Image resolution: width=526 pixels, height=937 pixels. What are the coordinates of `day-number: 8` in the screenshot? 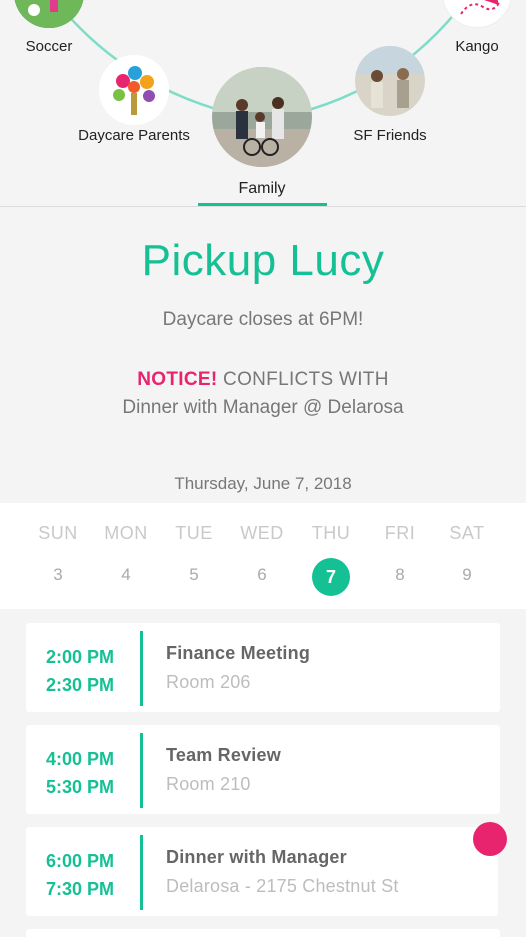 It's located at (400, 574).